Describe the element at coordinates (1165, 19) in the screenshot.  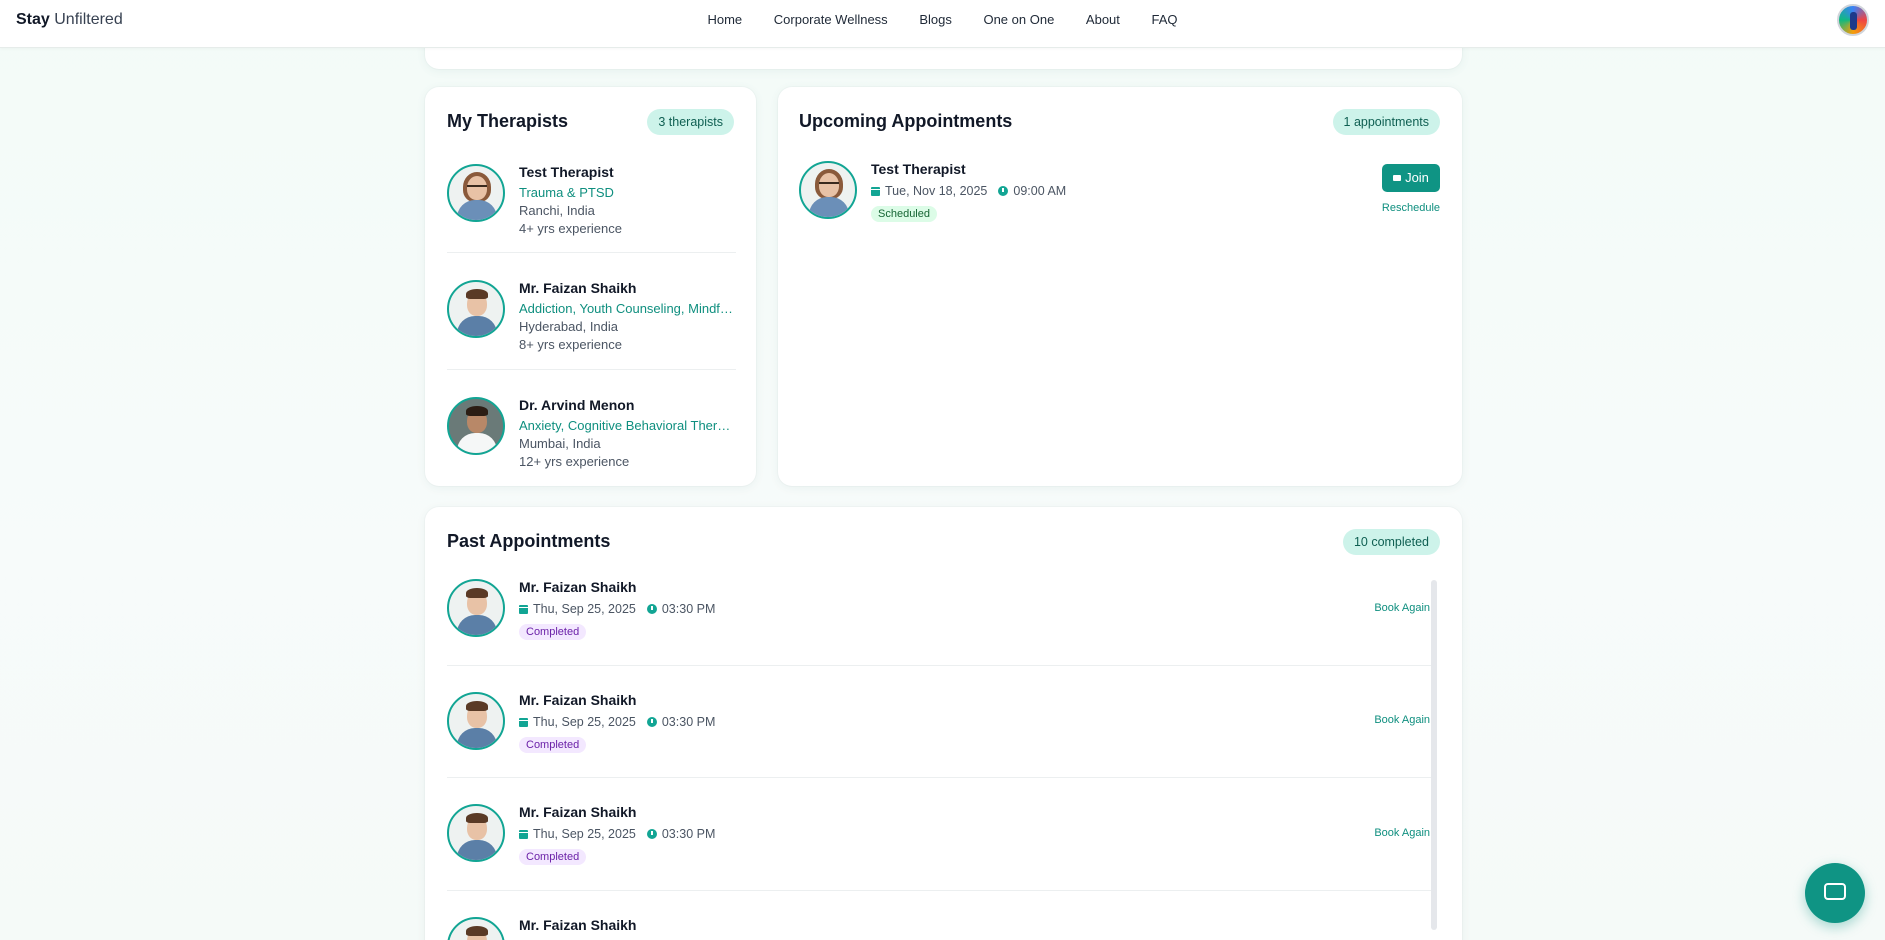
I see `nav-link-faq: FAQ` at that location.